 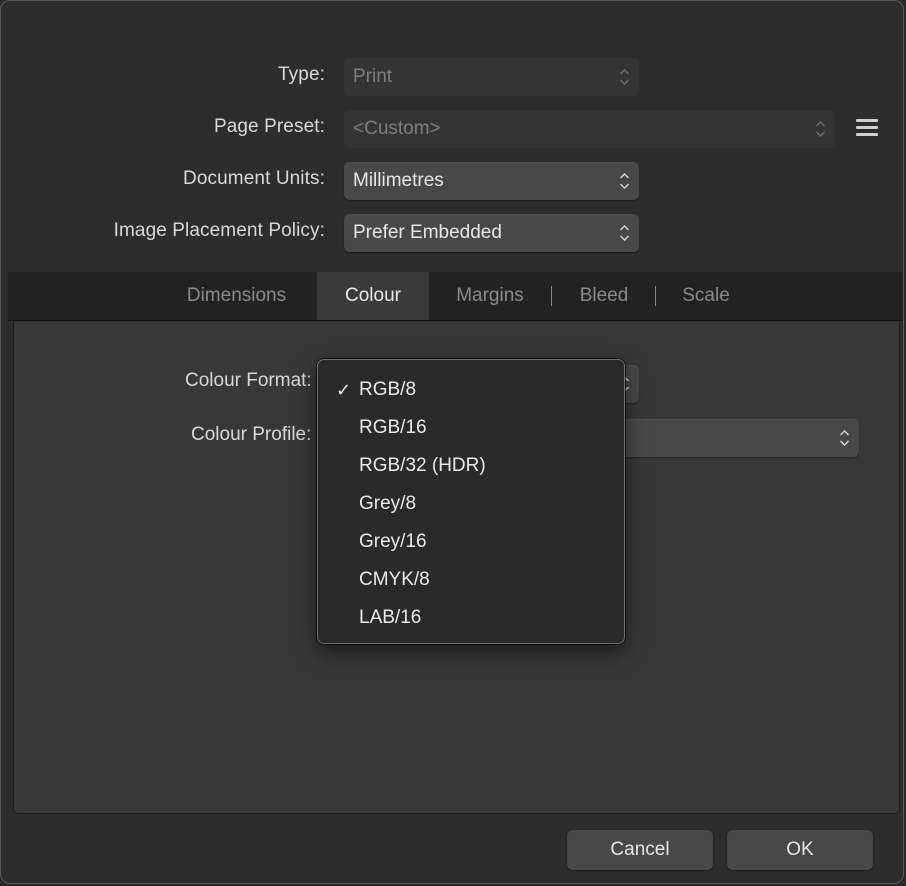 I want to click on image-placement-policy-select: Prefer Embedded, so click(x=491, y=233).